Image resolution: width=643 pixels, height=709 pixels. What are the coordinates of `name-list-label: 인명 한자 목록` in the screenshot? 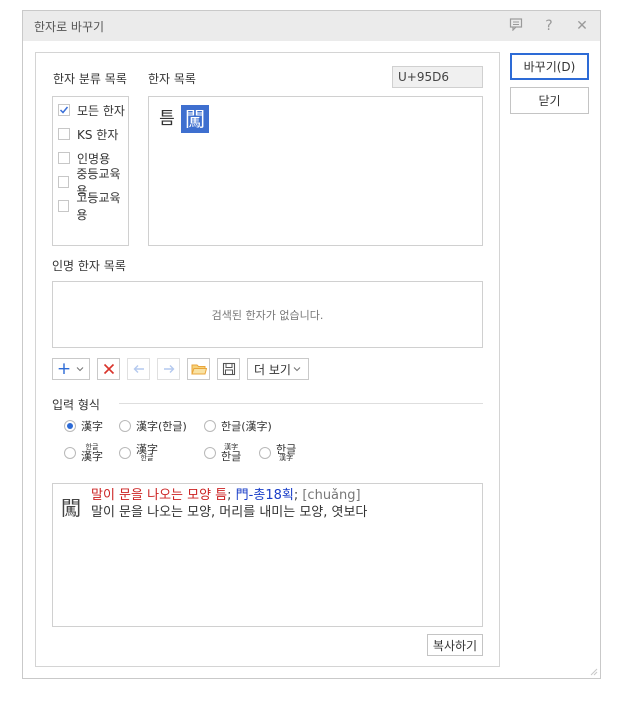 It's located at (89, 266).